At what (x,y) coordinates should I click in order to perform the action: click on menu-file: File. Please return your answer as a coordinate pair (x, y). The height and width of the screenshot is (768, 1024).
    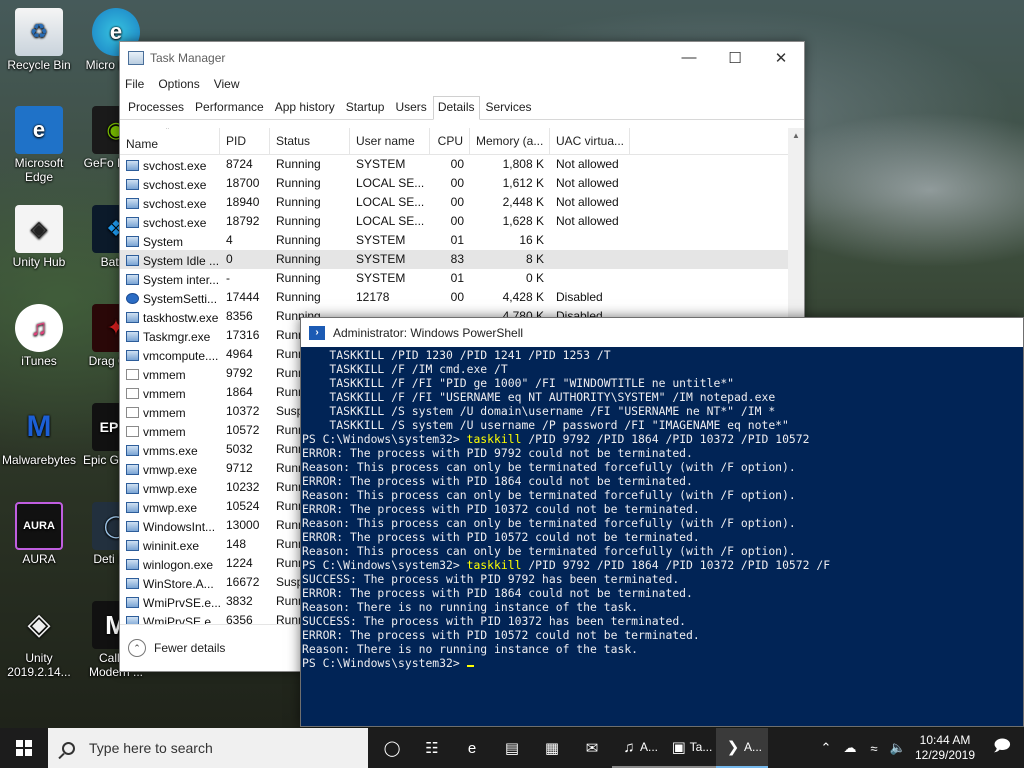
    Looking at the image, I should click on (134, 84).